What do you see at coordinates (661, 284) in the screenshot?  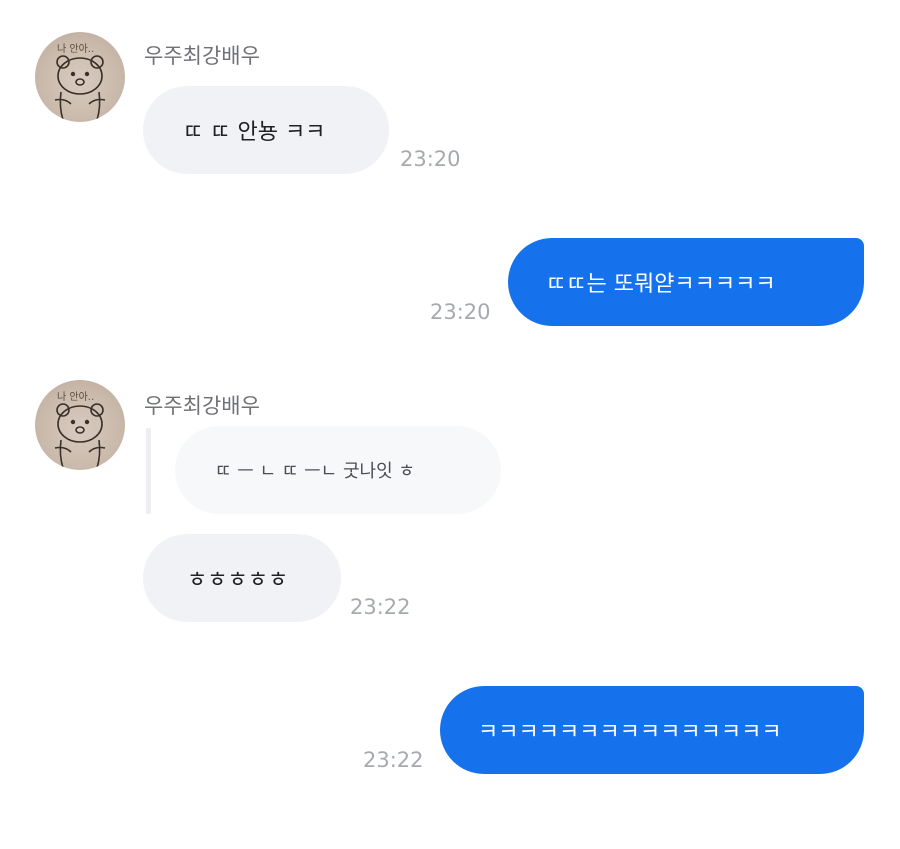 I see `message-text: ㄸㄸ는 또뭐얃ㅋㅋㅋㅋㅋ` at bounding box center [661, 284].